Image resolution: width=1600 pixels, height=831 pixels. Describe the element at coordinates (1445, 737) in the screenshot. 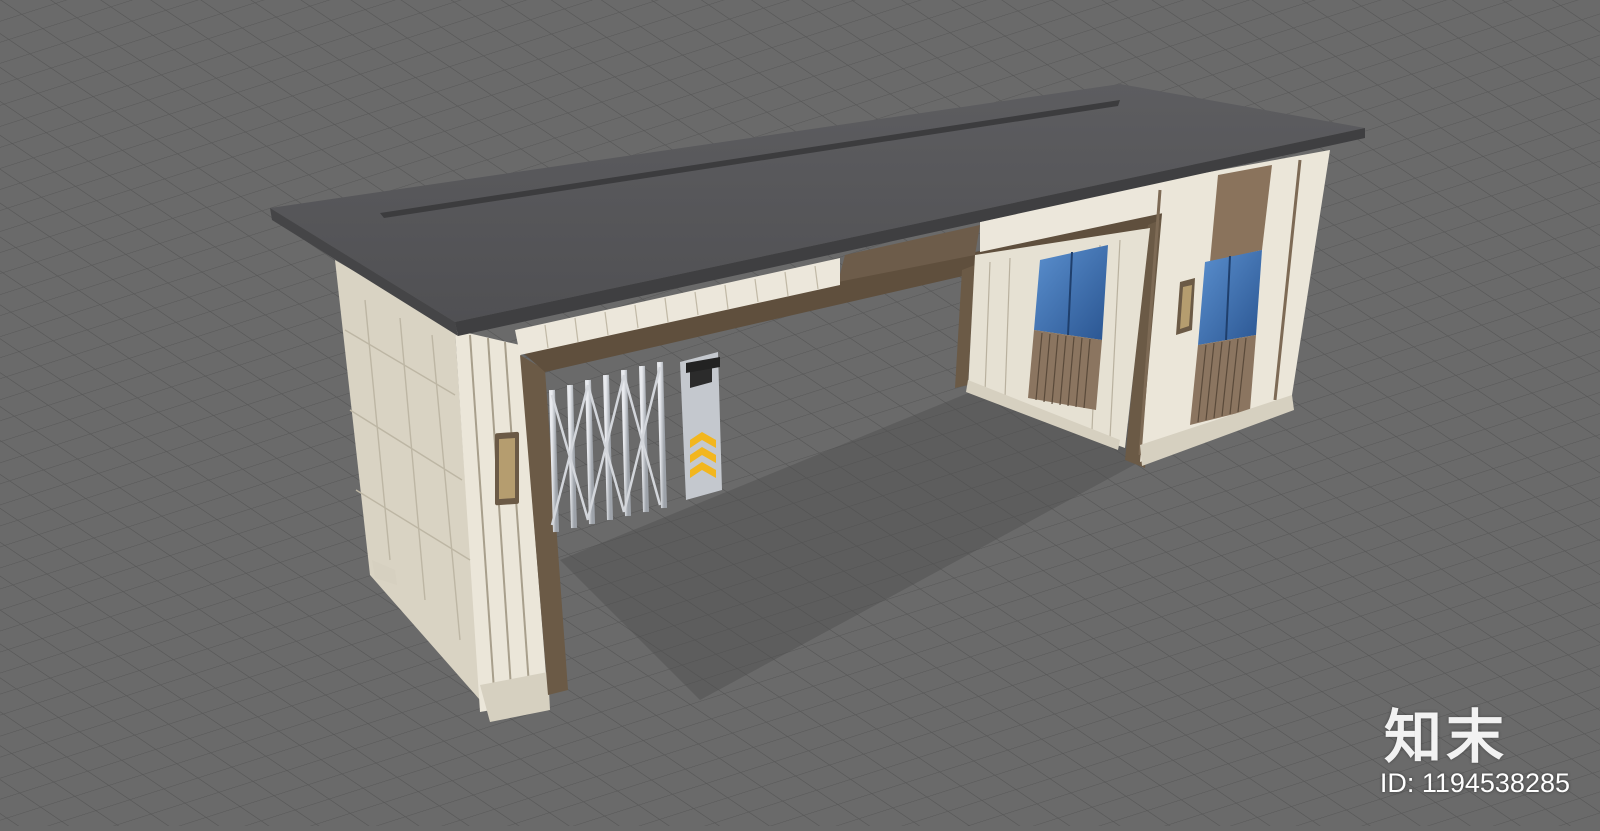

I see `watermark-brand-logo: 知末` at that location.